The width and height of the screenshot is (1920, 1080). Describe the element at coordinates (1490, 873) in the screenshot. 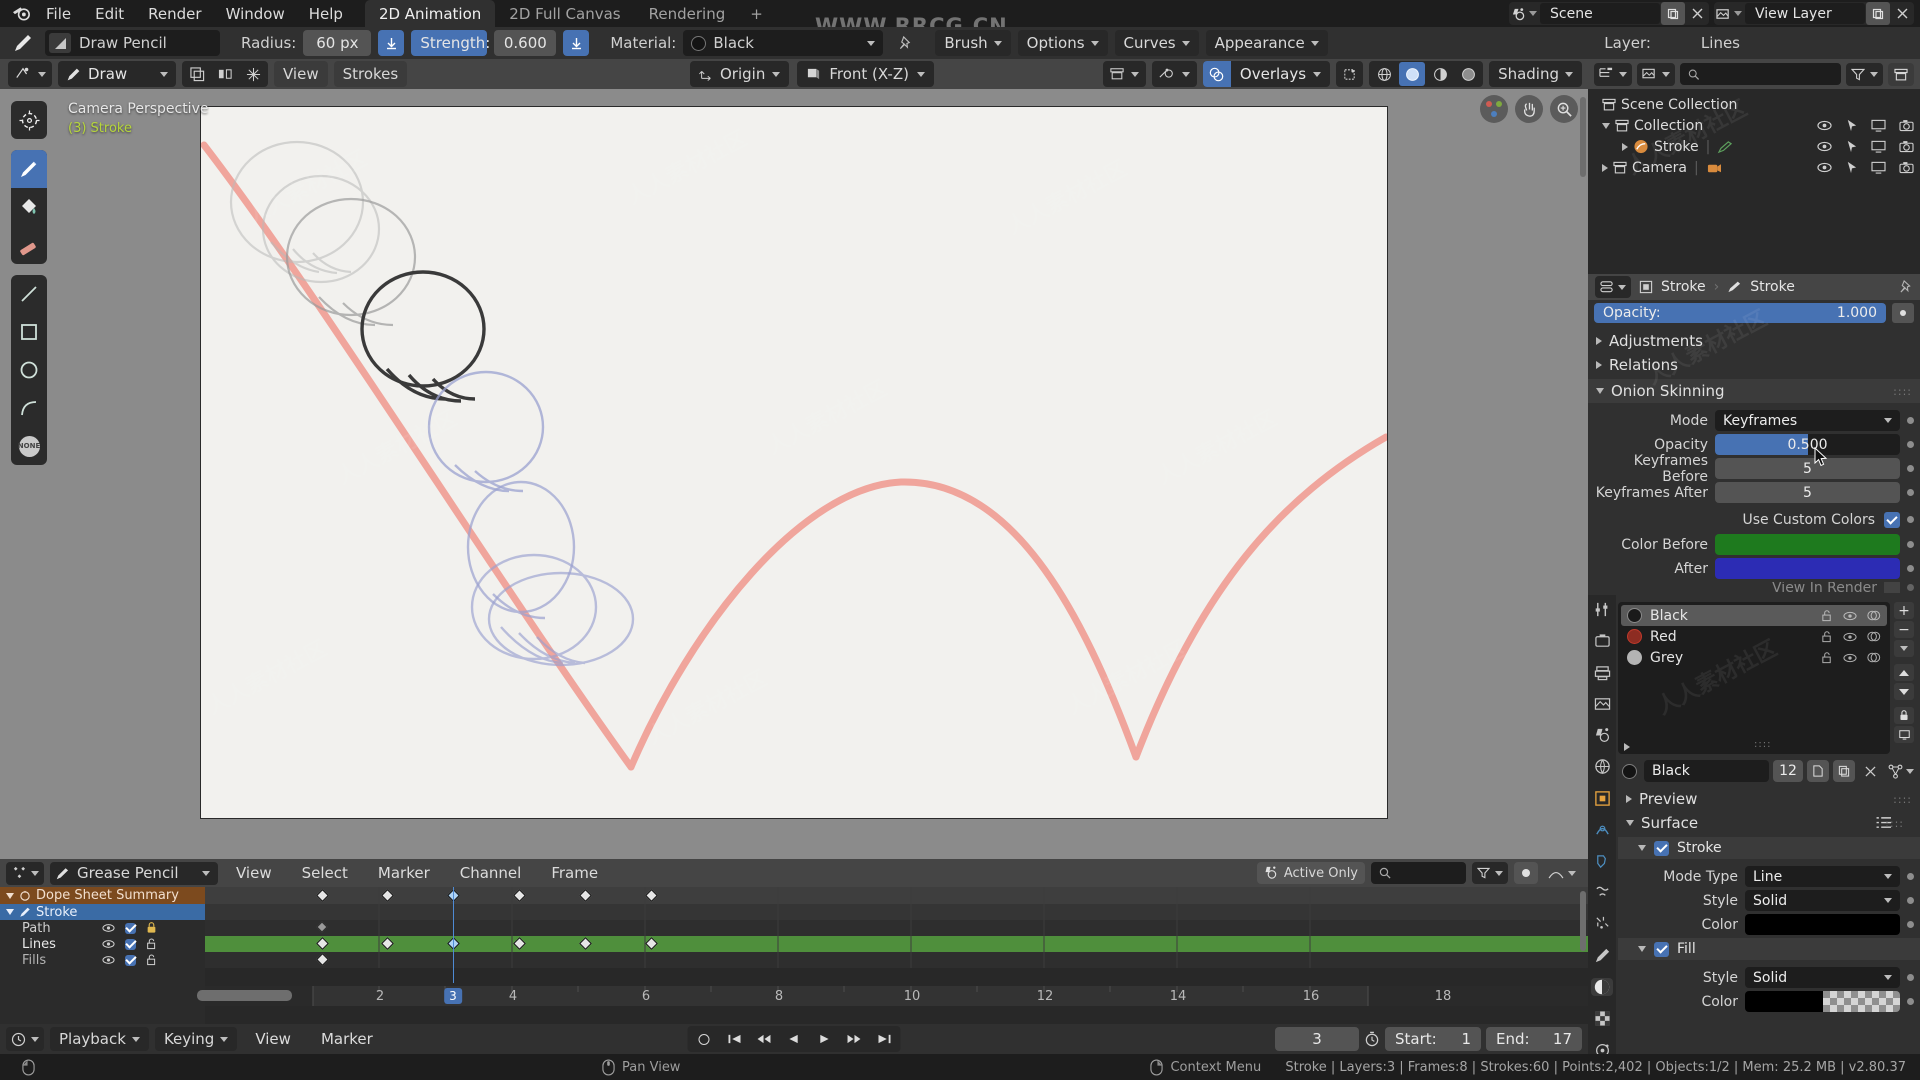

I see `dopesheet-filter-button` at that location.